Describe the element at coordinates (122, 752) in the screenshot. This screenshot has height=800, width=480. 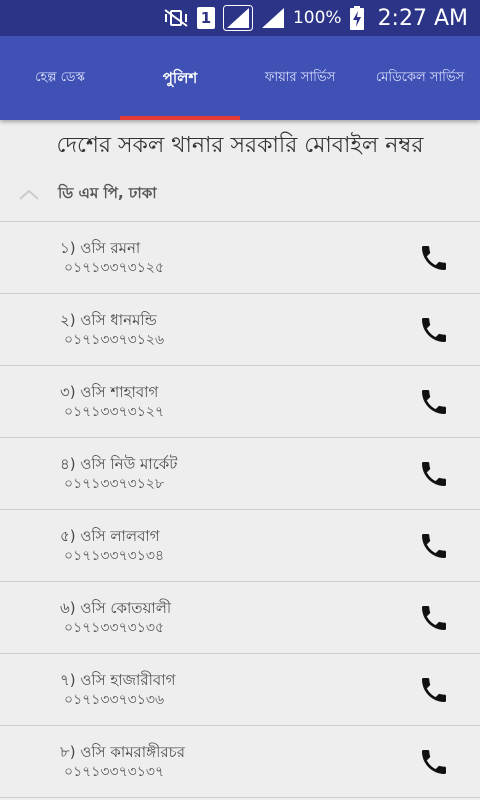
I see `contact-name: ৮) ওসি কামরাঙ্গীরচর` at that location.